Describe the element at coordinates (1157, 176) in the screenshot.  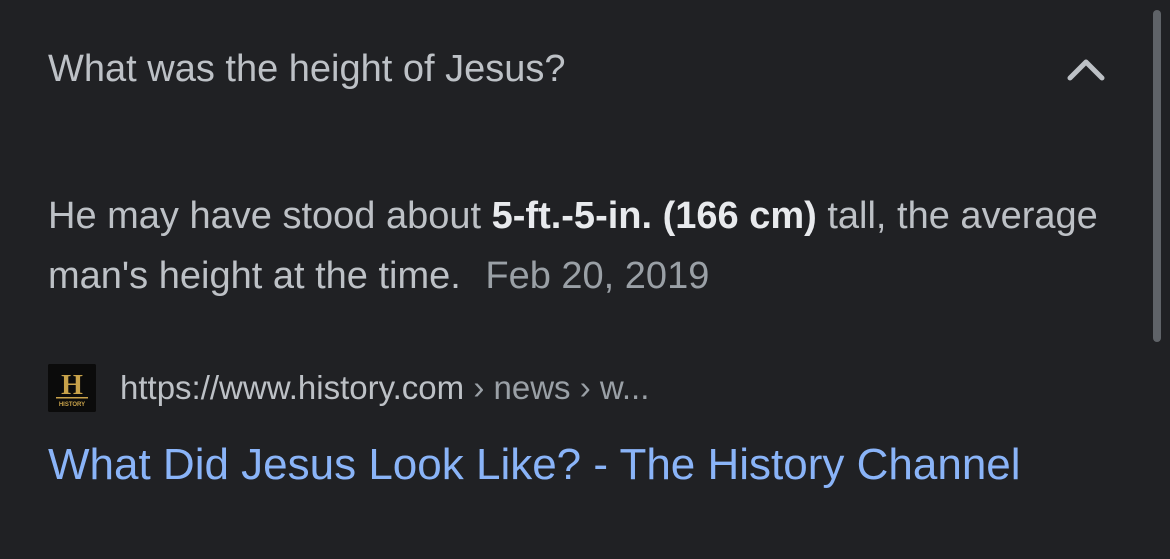
I see `scrollbar` at that location.